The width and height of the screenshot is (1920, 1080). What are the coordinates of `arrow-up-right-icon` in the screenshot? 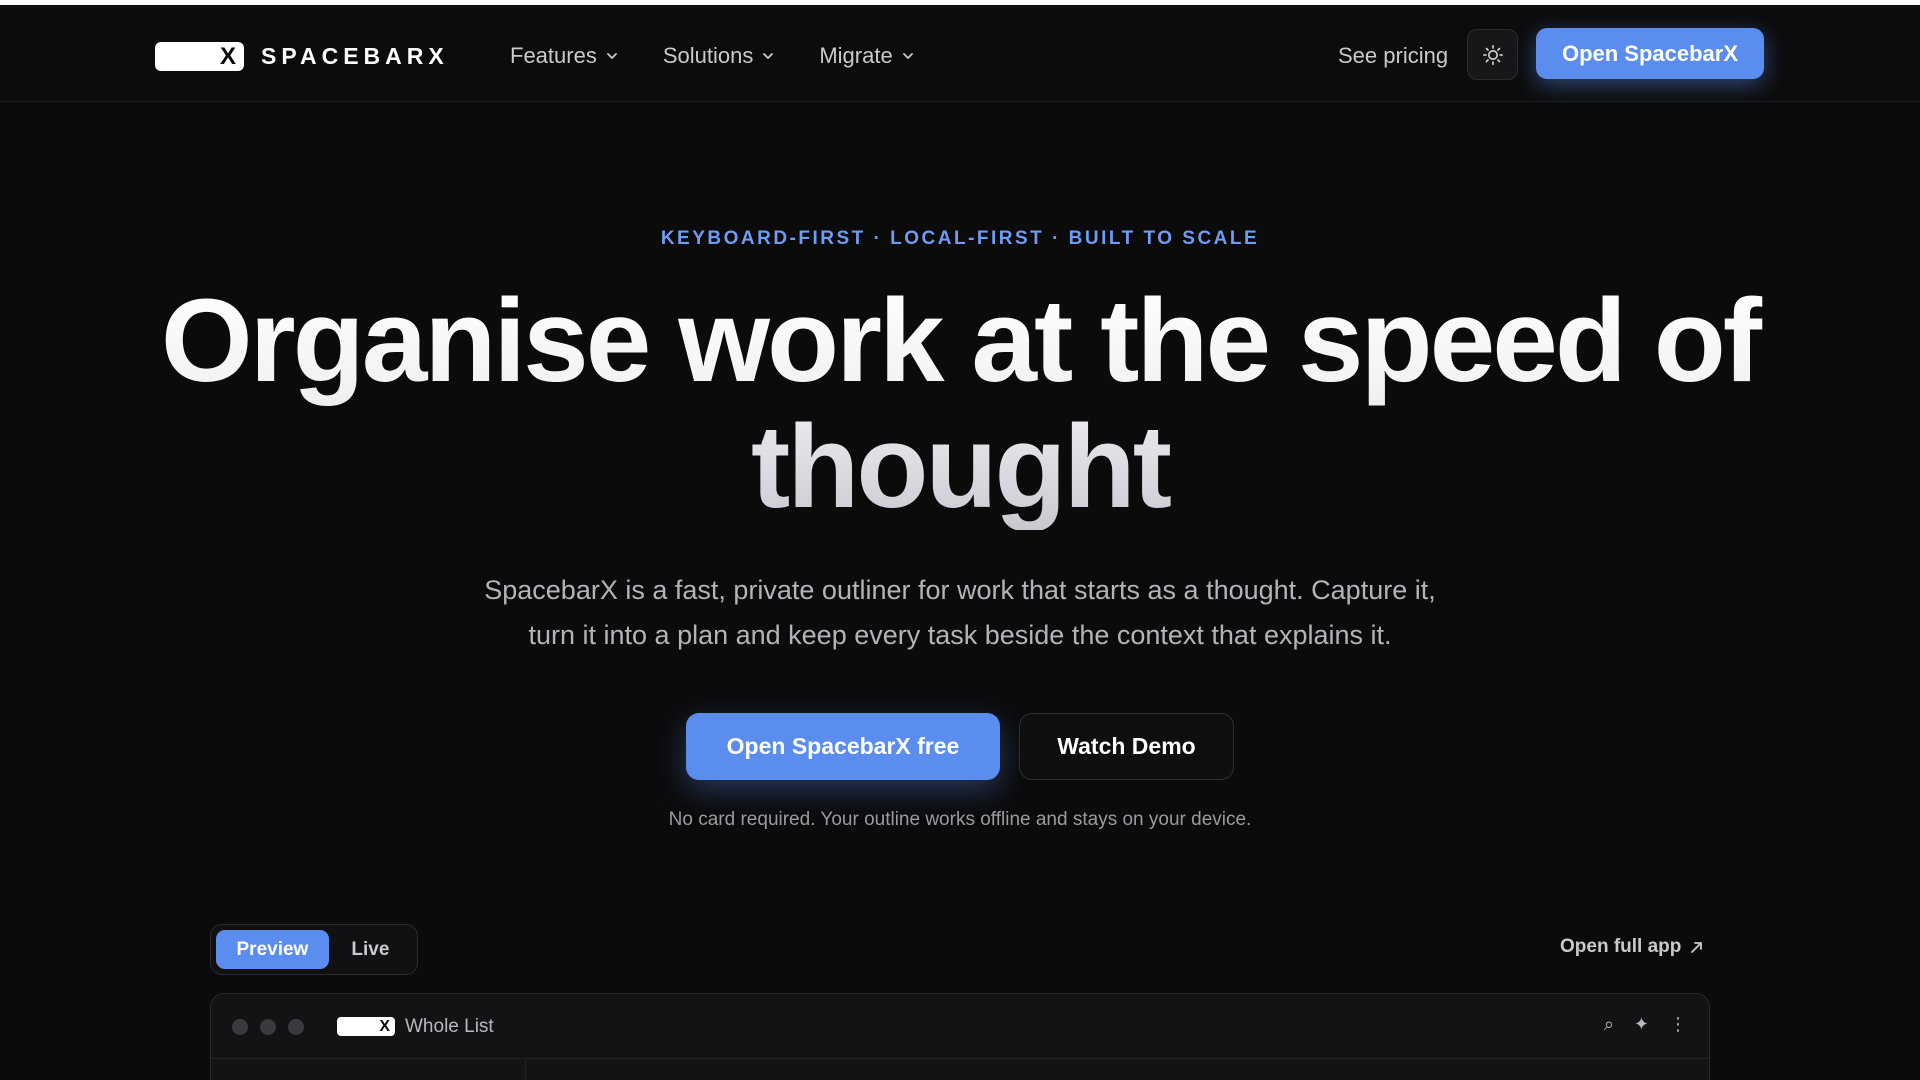 It's located at (1697, 947).